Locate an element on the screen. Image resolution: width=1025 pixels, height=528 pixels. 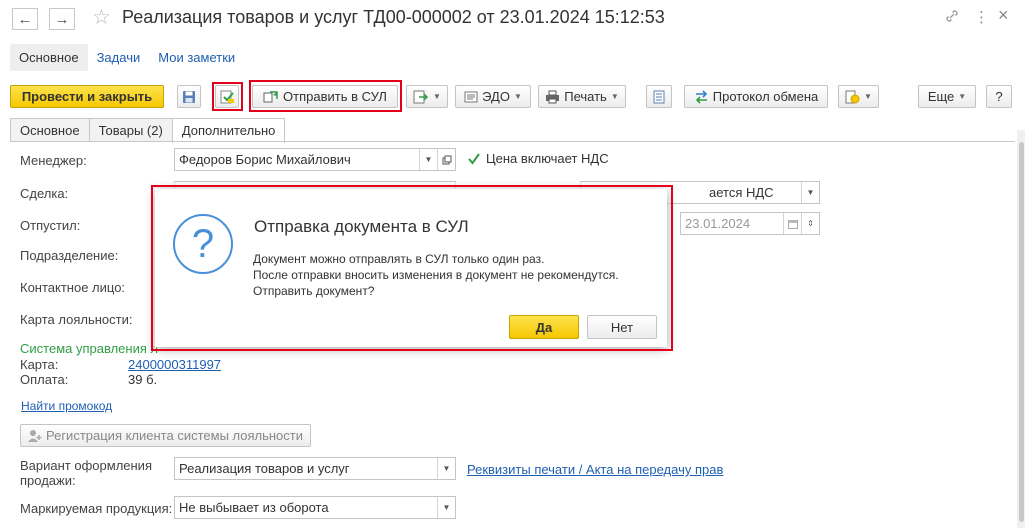
price-incl-vat-checkbox: Цена включает НДС is located at coordinates (538, 158).